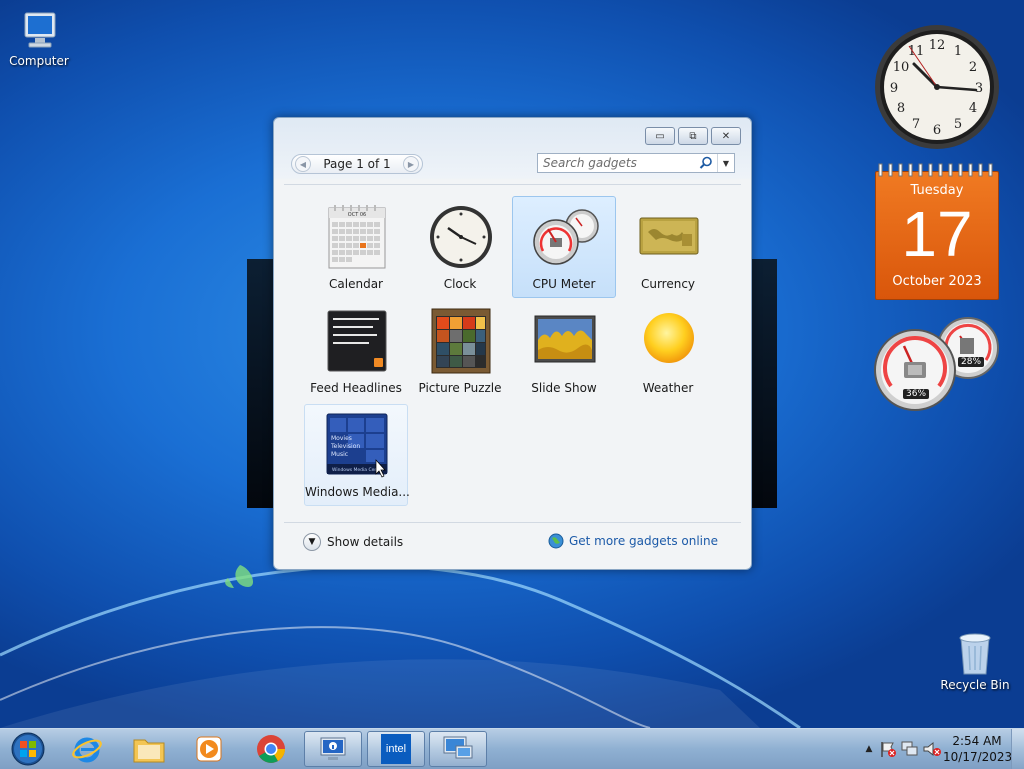  I want to click on taskbar-chrome, so click(271, 749).